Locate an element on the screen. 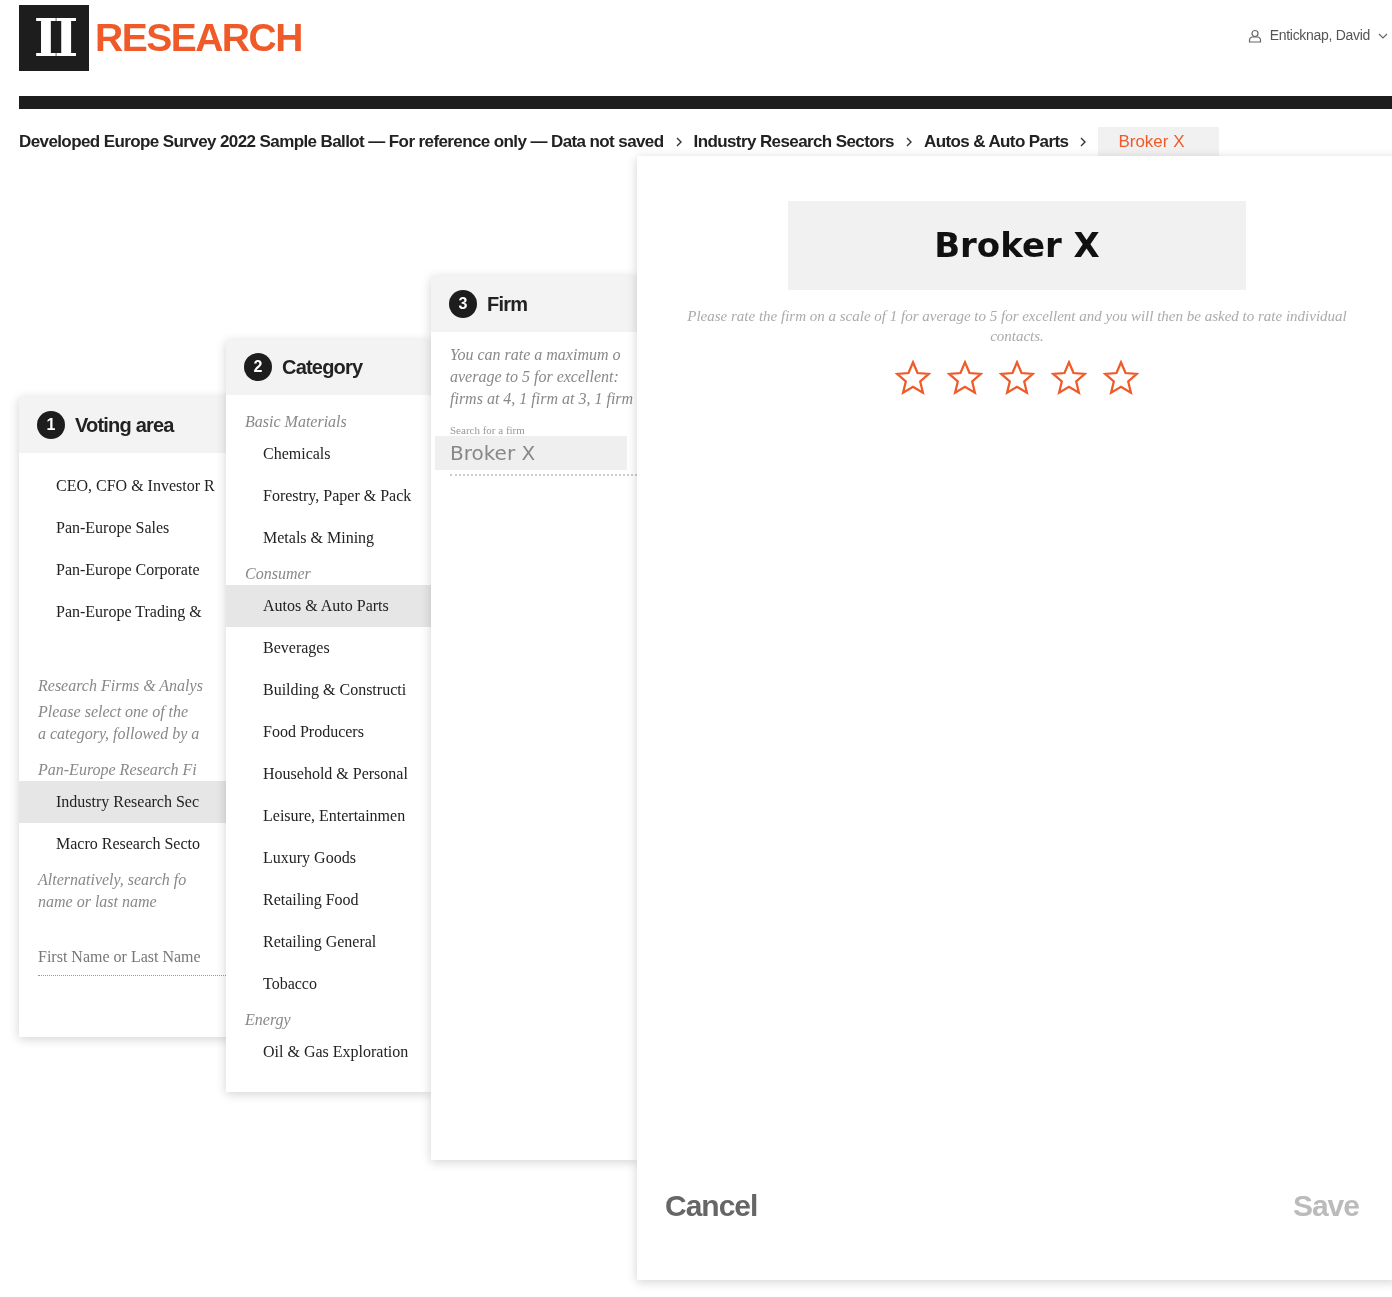 The image size is (1392, 1297). section-heading: Pan-Europe Research Fi is located at coordinates (117, 770).